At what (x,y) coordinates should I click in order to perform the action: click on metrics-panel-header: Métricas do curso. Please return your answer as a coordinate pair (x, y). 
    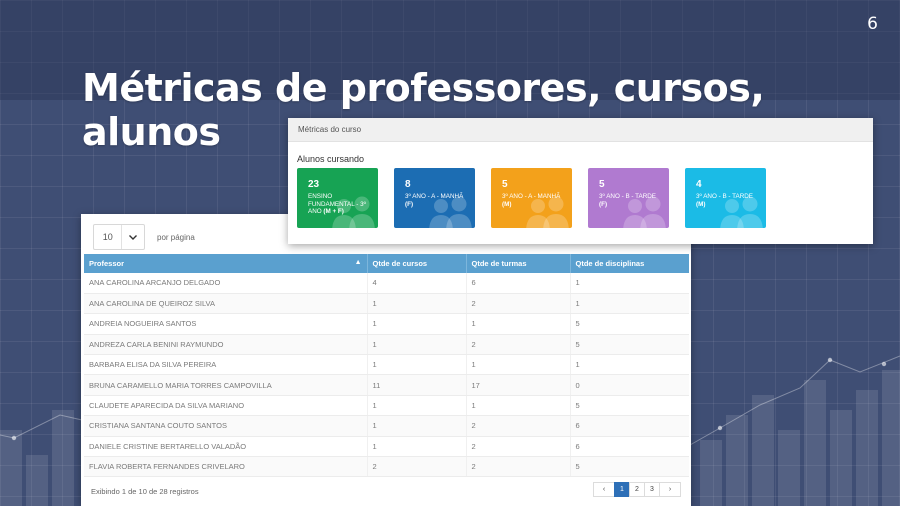
    Looking at the image, I should click on (580, 130).